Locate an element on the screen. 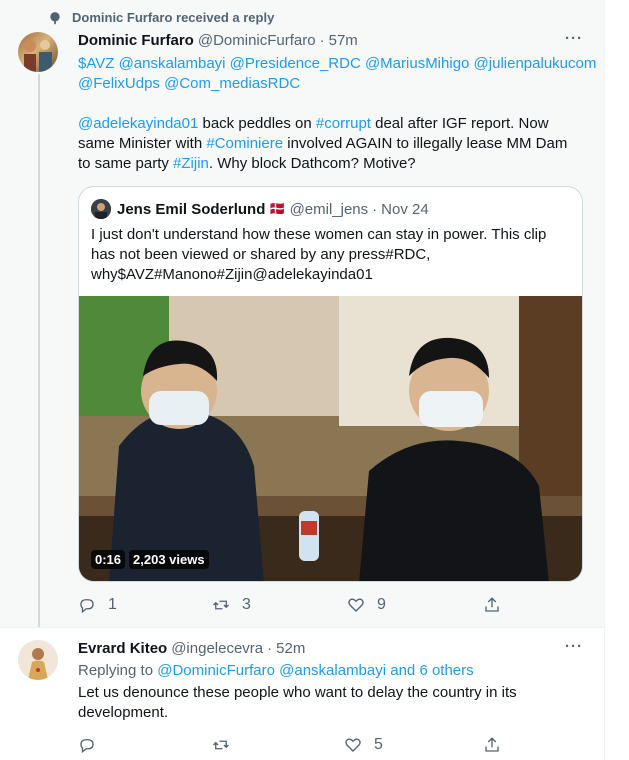 This screenshot has width=629, height=760. tweet-text-part: same Minister with is located at coordinates (142, 143).